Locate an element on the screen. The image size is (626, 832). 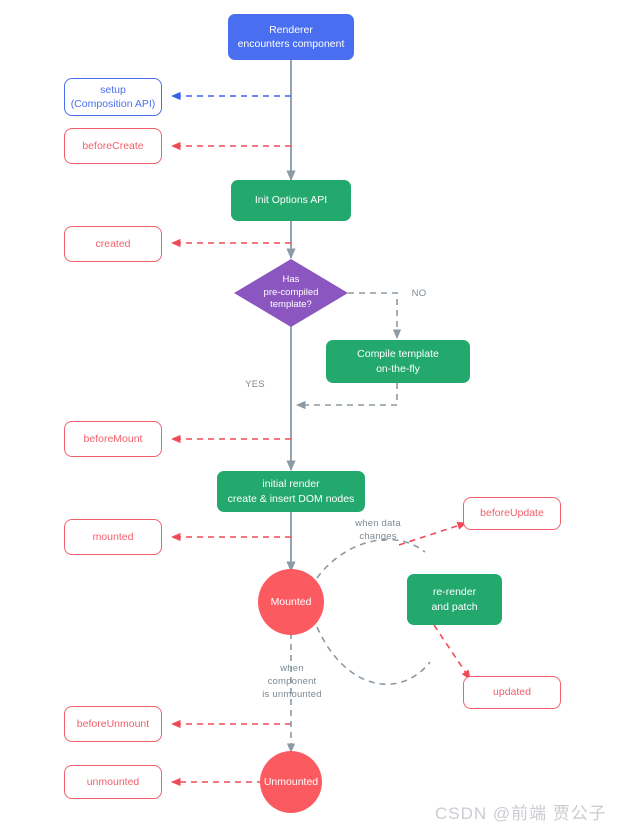
node-setup: setup (Composition API) is located at coordinates (113, 97).